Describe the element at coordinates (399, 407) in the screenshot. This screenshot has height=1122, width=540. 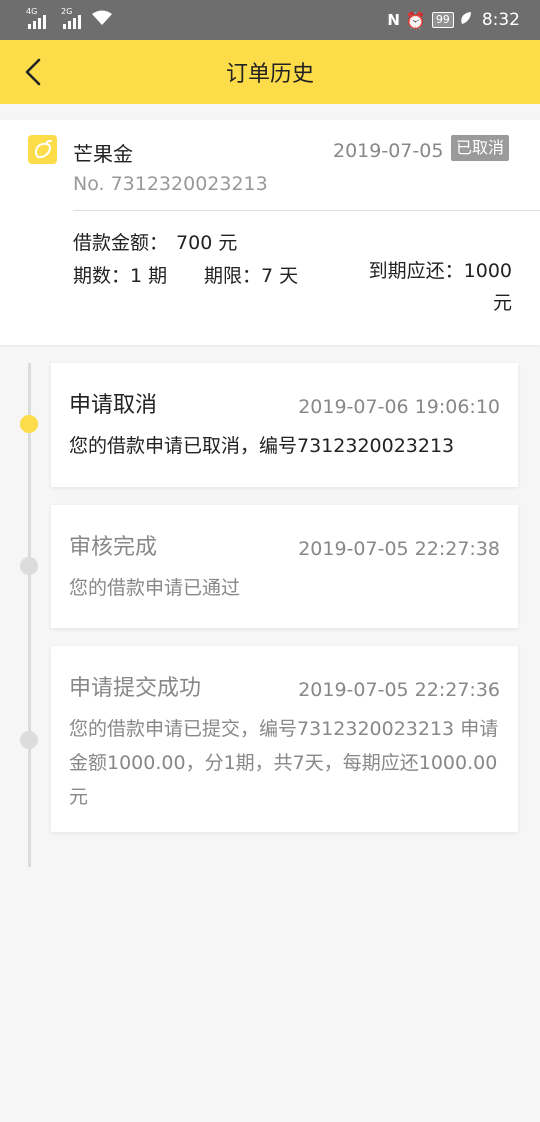
I see `event-time: 2019-07-06 19:06:10` at that location.